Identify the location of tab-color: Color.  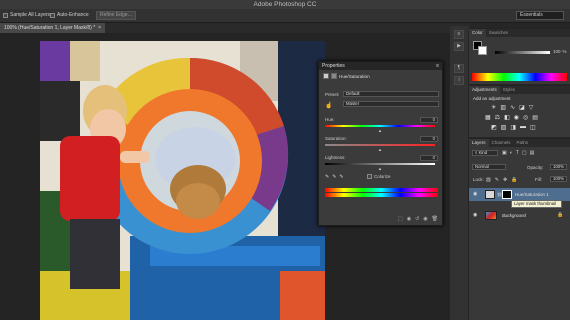
(477, 33).